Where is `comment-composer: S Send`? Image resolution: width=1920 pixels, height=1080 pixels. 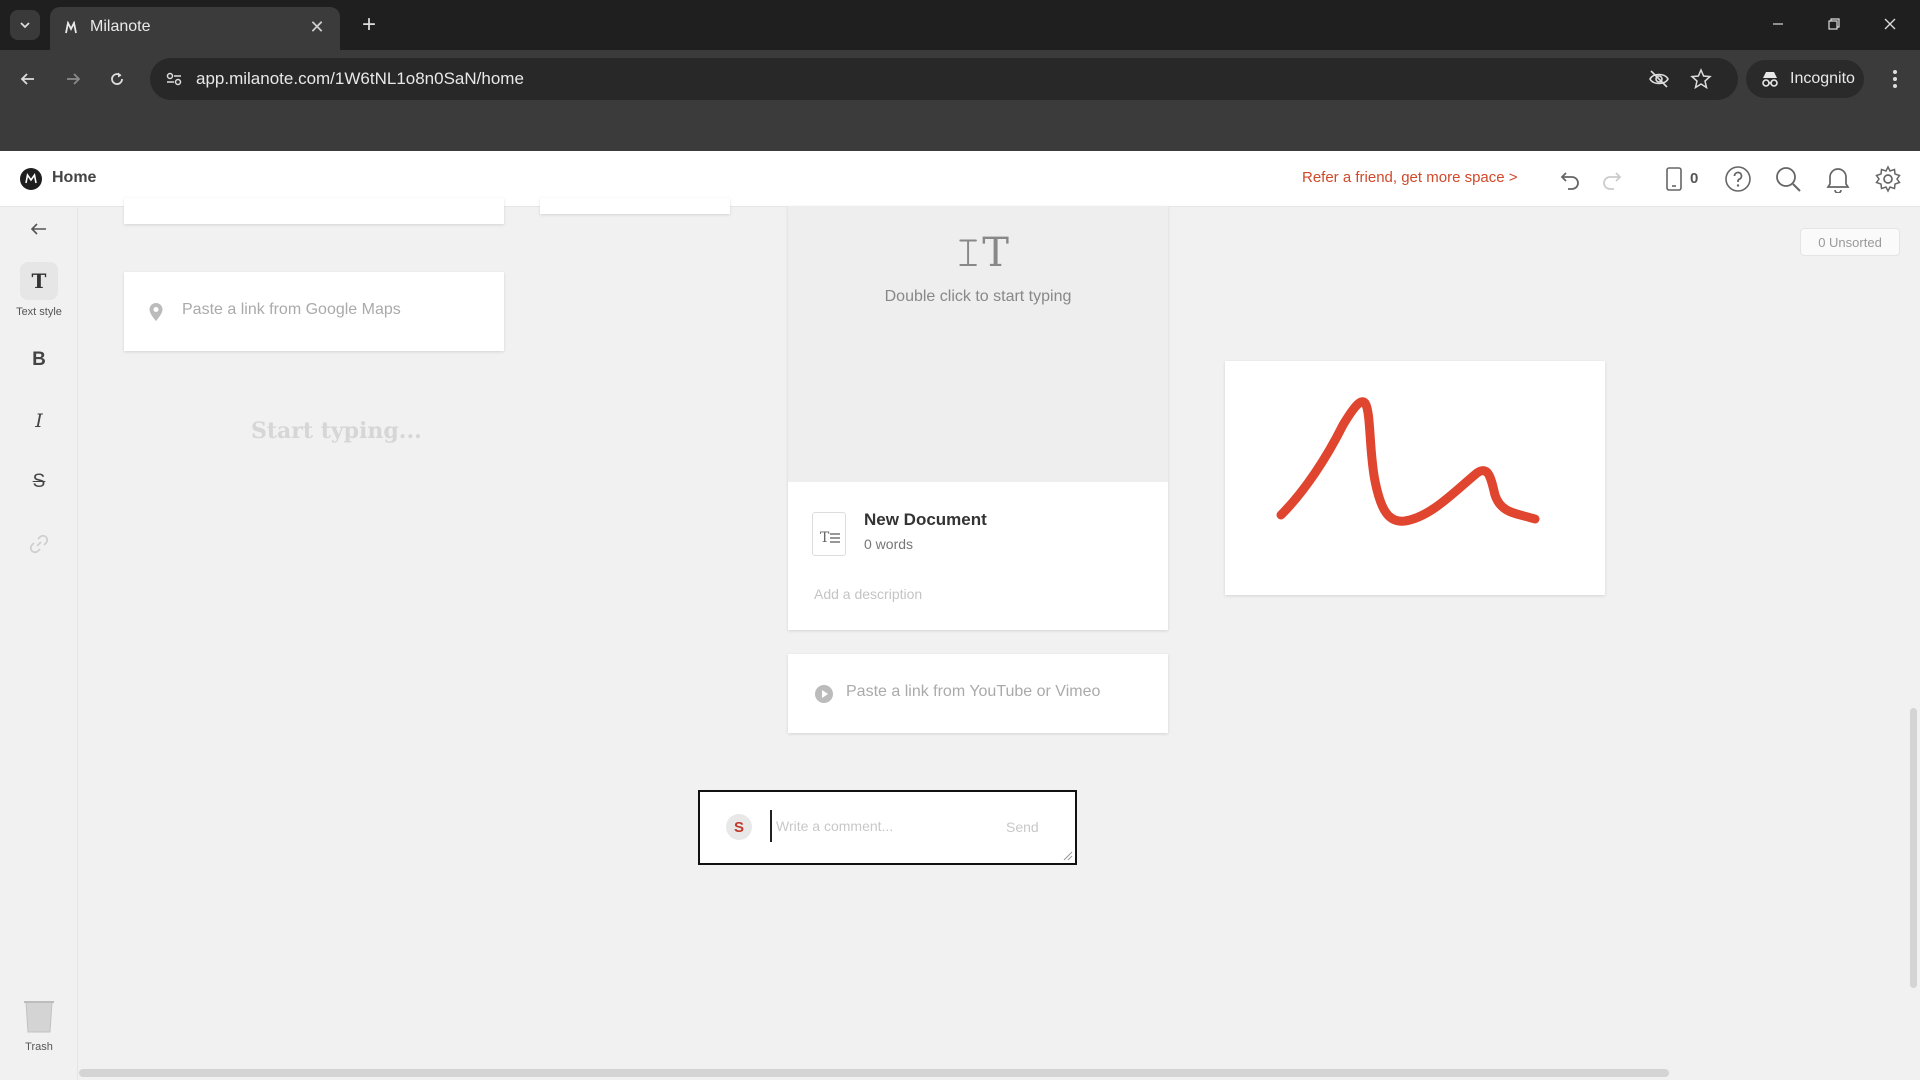 comment-composer: S Send is located at coordinates (887, 827).